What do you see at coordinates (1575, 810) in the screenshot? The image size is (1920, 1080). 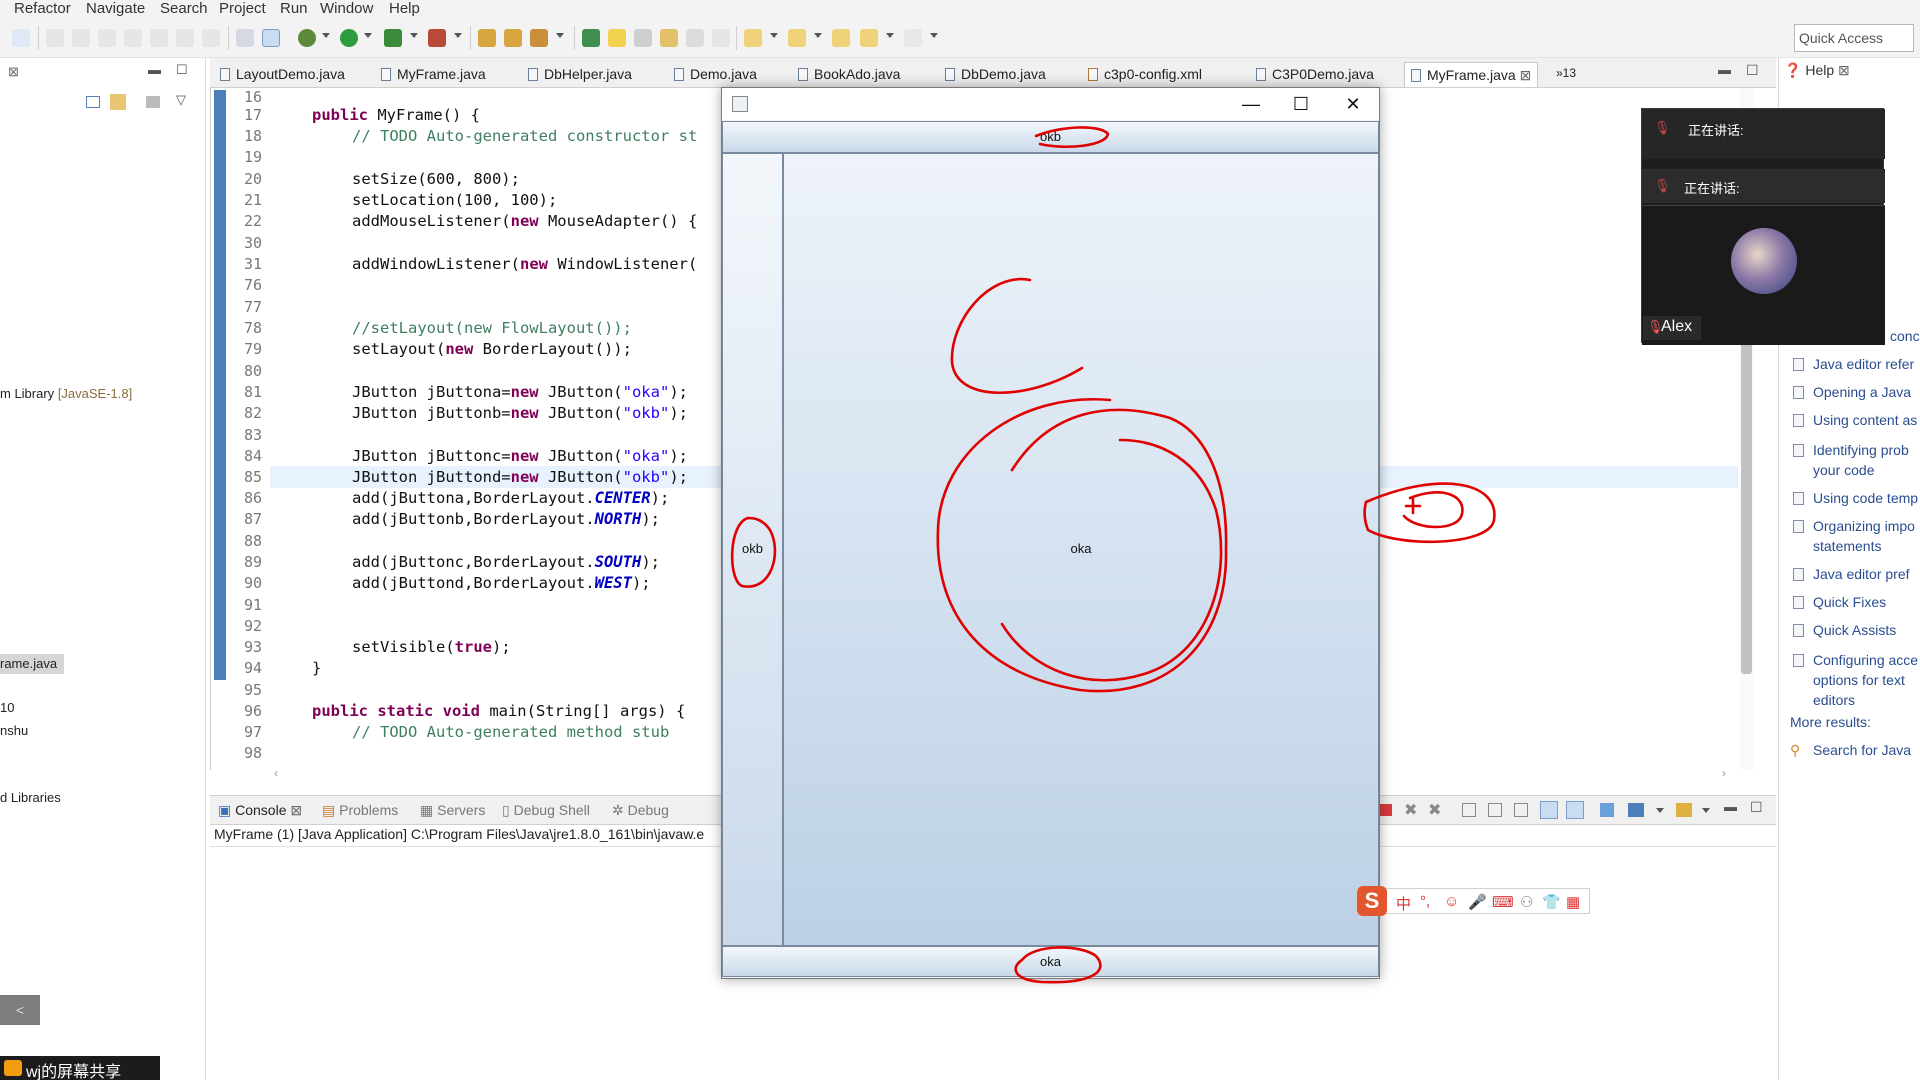 I see `show-on-error-icon` at bounding box center [1575, 810].